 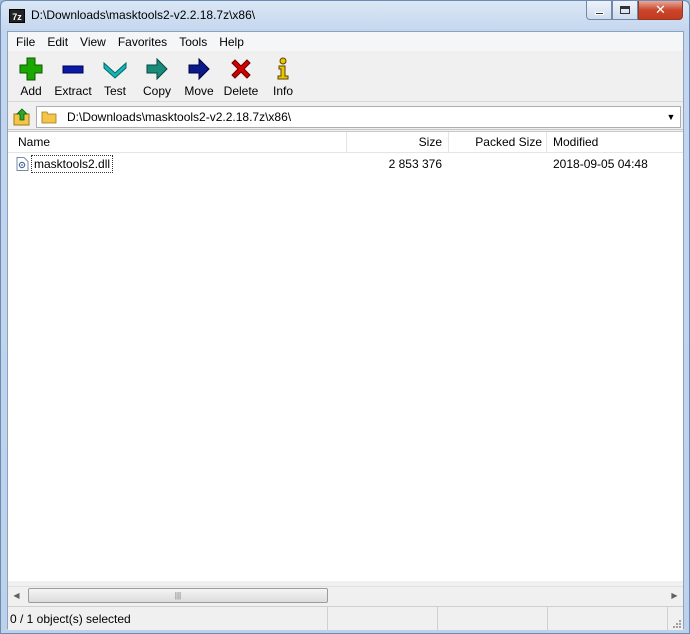 I want to click on minimize-button, so click(x=599, y=10).